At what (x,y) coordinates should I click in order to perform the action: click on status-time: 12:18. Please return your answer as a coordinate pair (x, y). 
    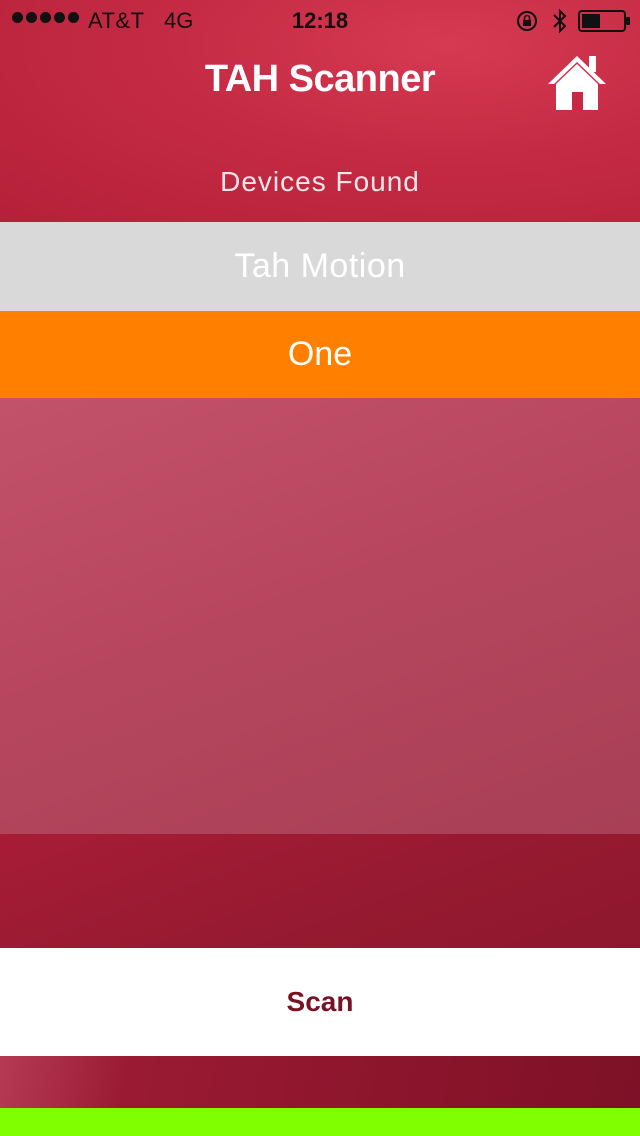
    Looking at the image, I should click on (320, 20).